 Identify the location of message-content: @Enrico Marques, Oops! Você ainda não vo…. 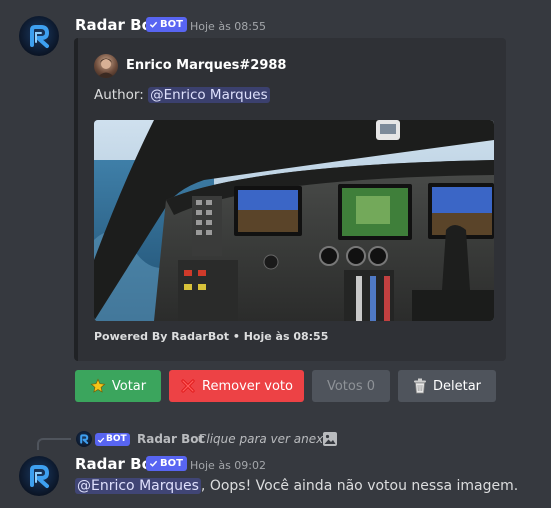
(296, 486).